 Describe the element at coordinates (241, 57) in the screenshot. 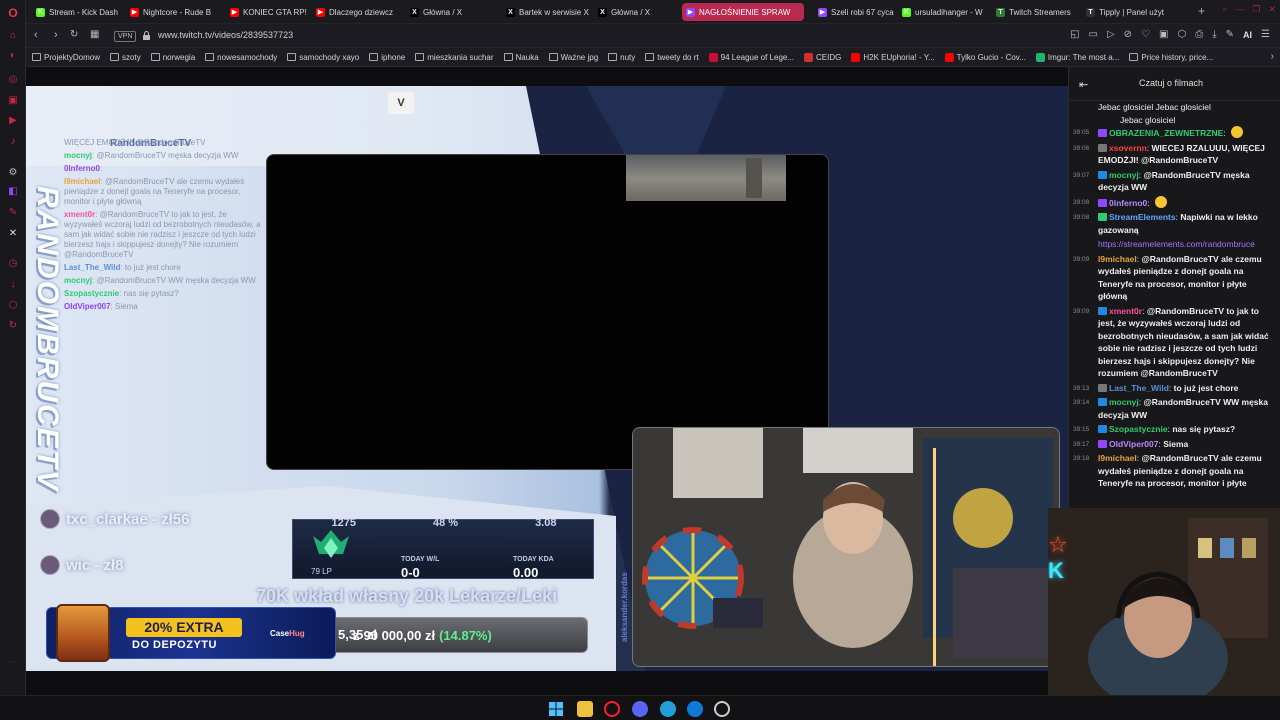

I see `bookmark-item: nowesamochody` at that location.